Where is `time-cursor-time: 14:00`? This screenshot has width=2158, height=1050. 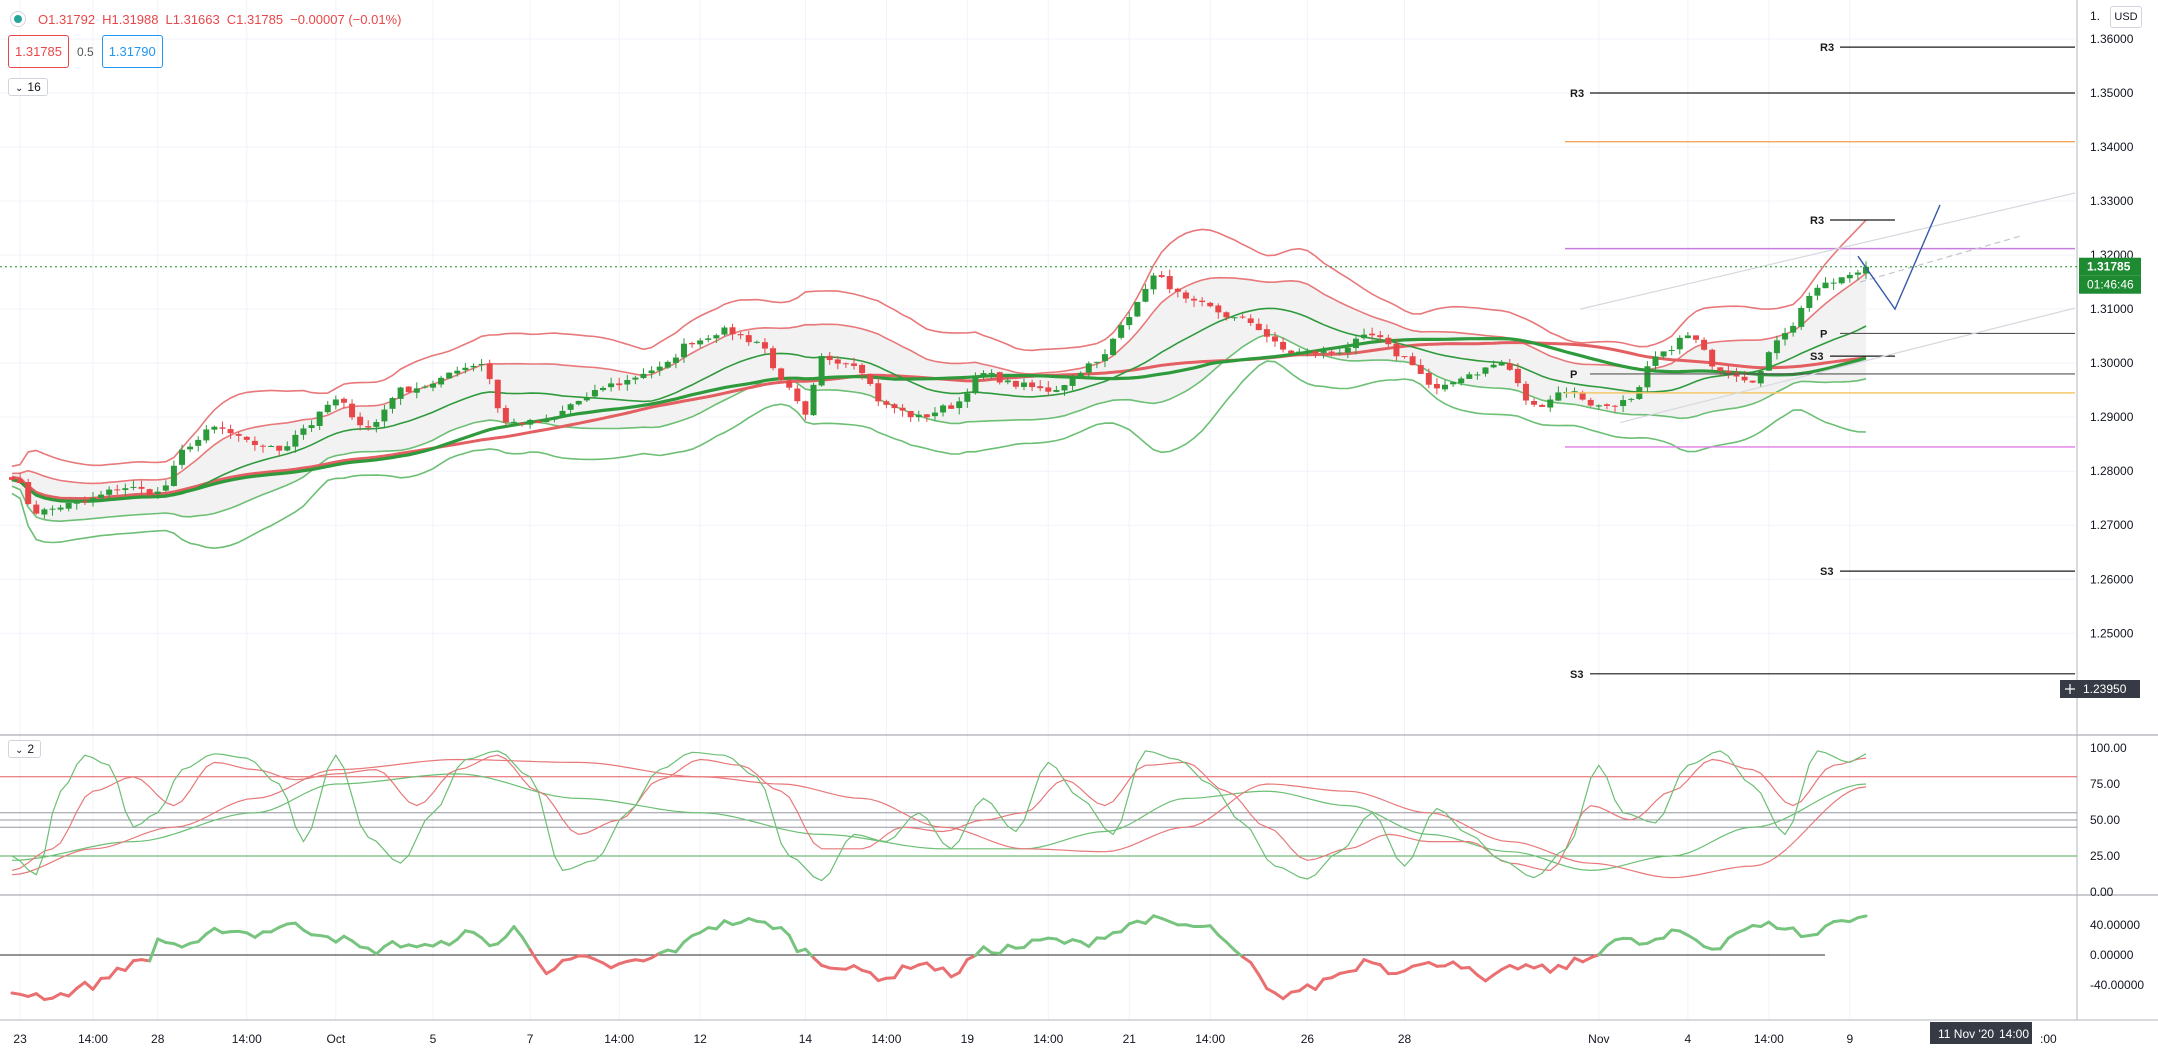 time-cursor-time: 14:00 is located at coordinates (2014, 1034).